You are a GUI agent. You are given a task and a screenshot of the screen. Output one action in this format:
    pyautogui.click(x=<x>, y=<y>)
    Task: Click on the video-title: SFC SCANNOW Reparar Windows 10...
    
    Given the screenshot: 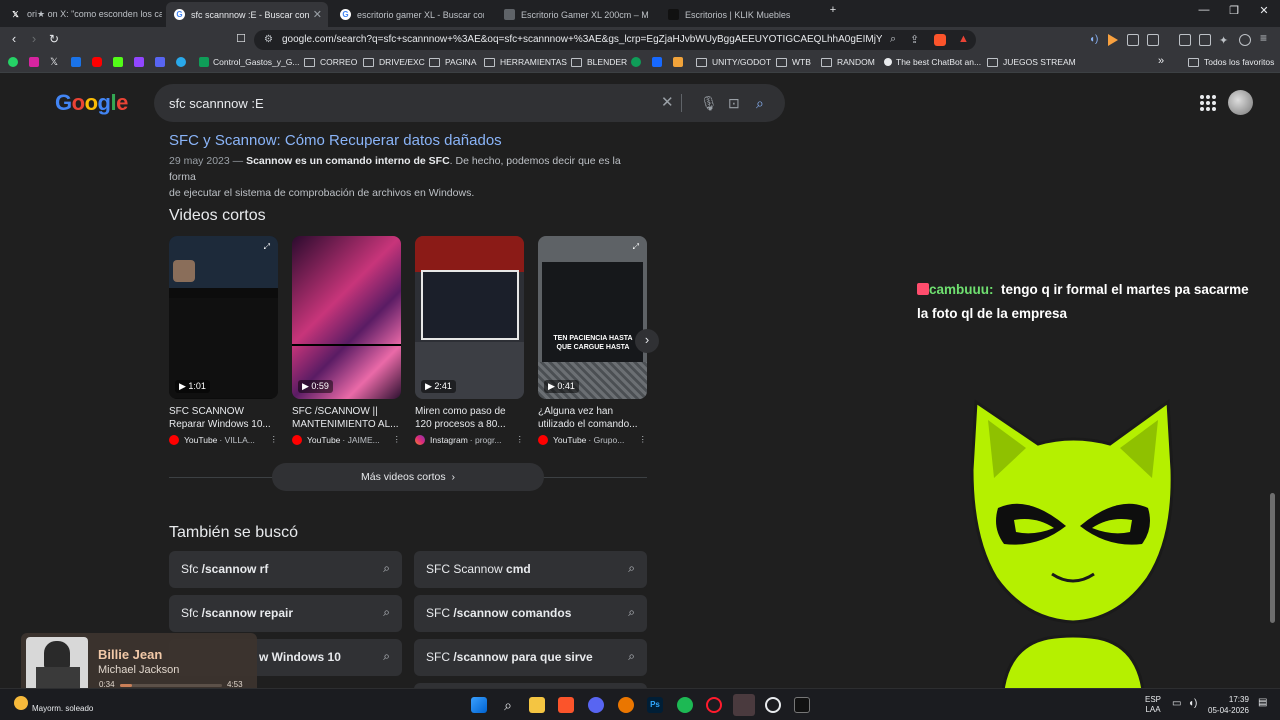 What is the action you would take?
    pyautogui.click(x=223, y=418)
    